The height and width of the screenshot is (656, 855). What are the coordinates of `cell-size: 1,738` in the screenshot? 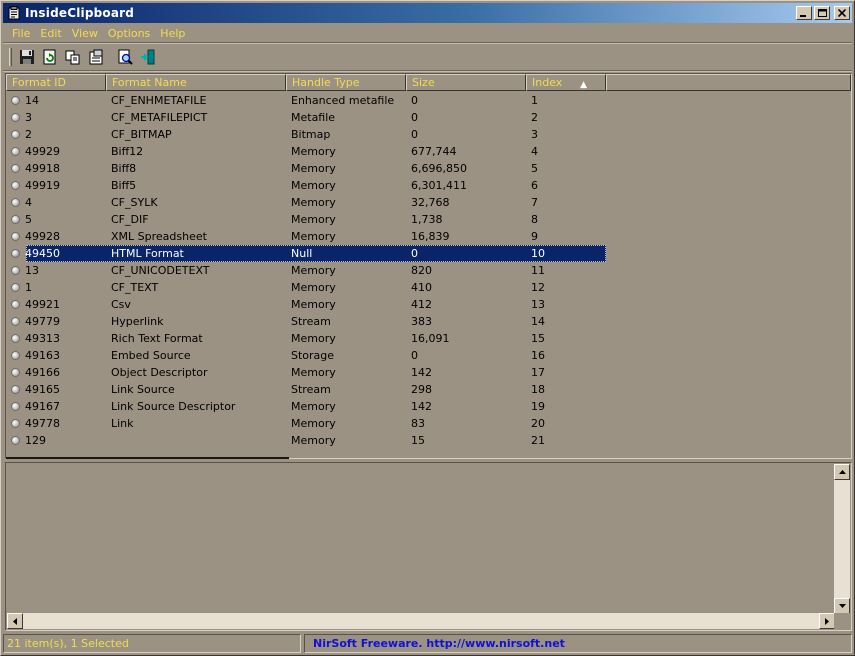 It's located at (427, 219).